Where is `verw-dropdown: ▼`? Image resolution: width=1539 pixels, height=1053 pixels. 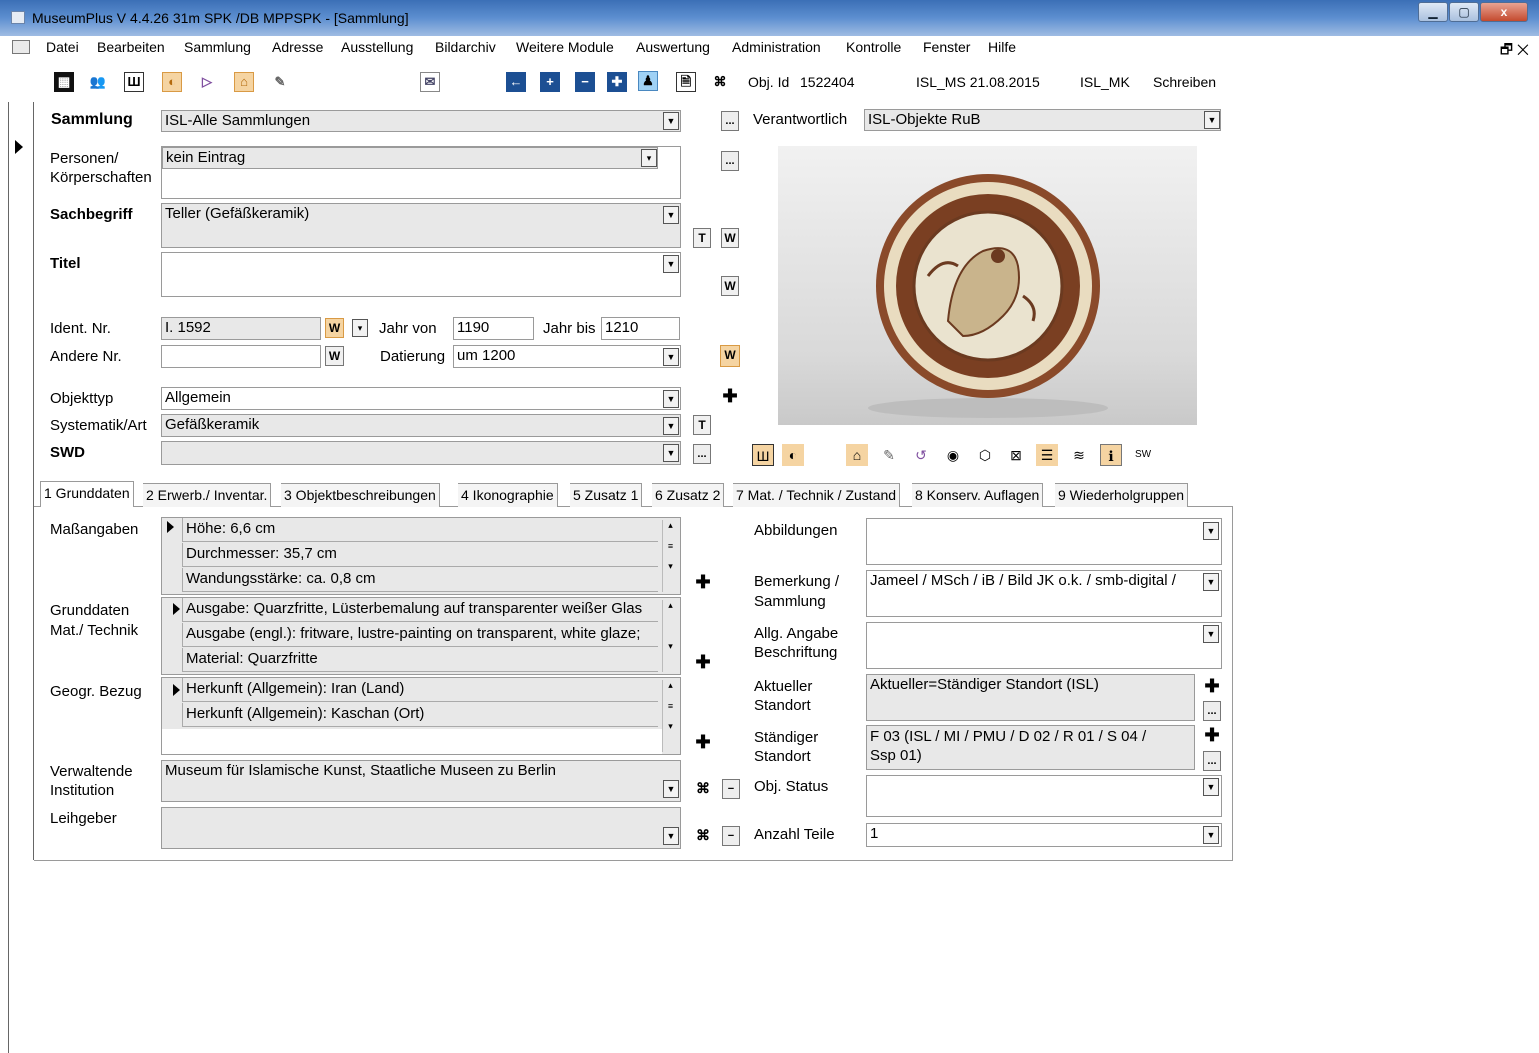
verw-dropdown: ▼ is located at coordinates (671, 789).